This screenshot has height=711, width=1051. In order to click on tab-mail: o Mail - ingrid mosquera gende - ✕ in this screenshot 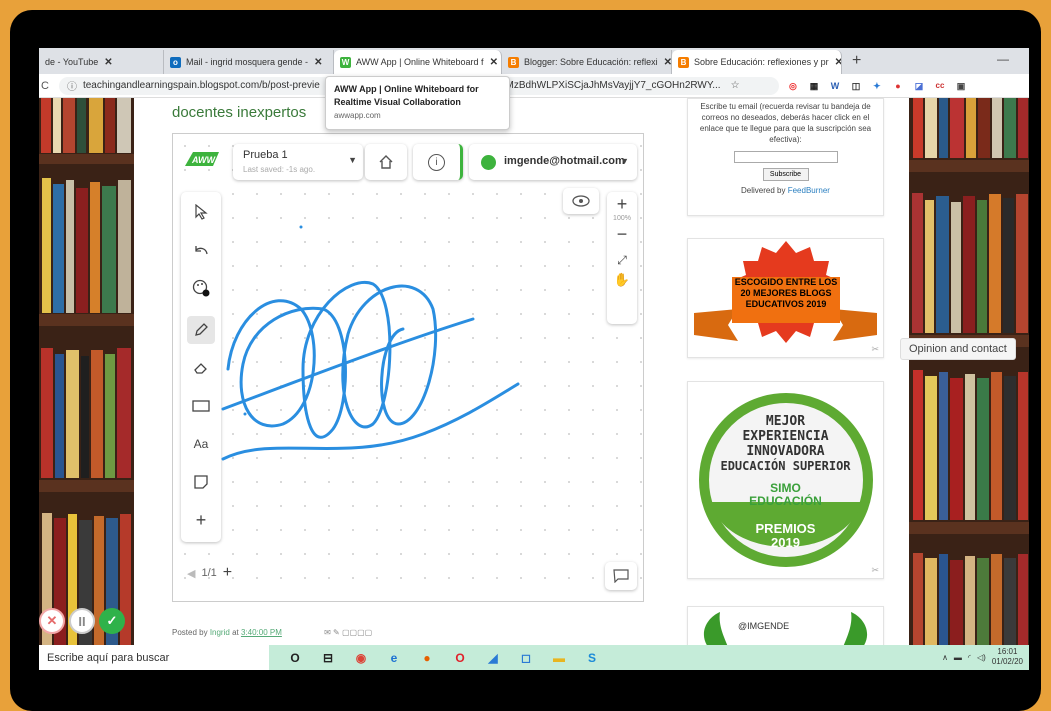, I will do `click(249, 62)`.